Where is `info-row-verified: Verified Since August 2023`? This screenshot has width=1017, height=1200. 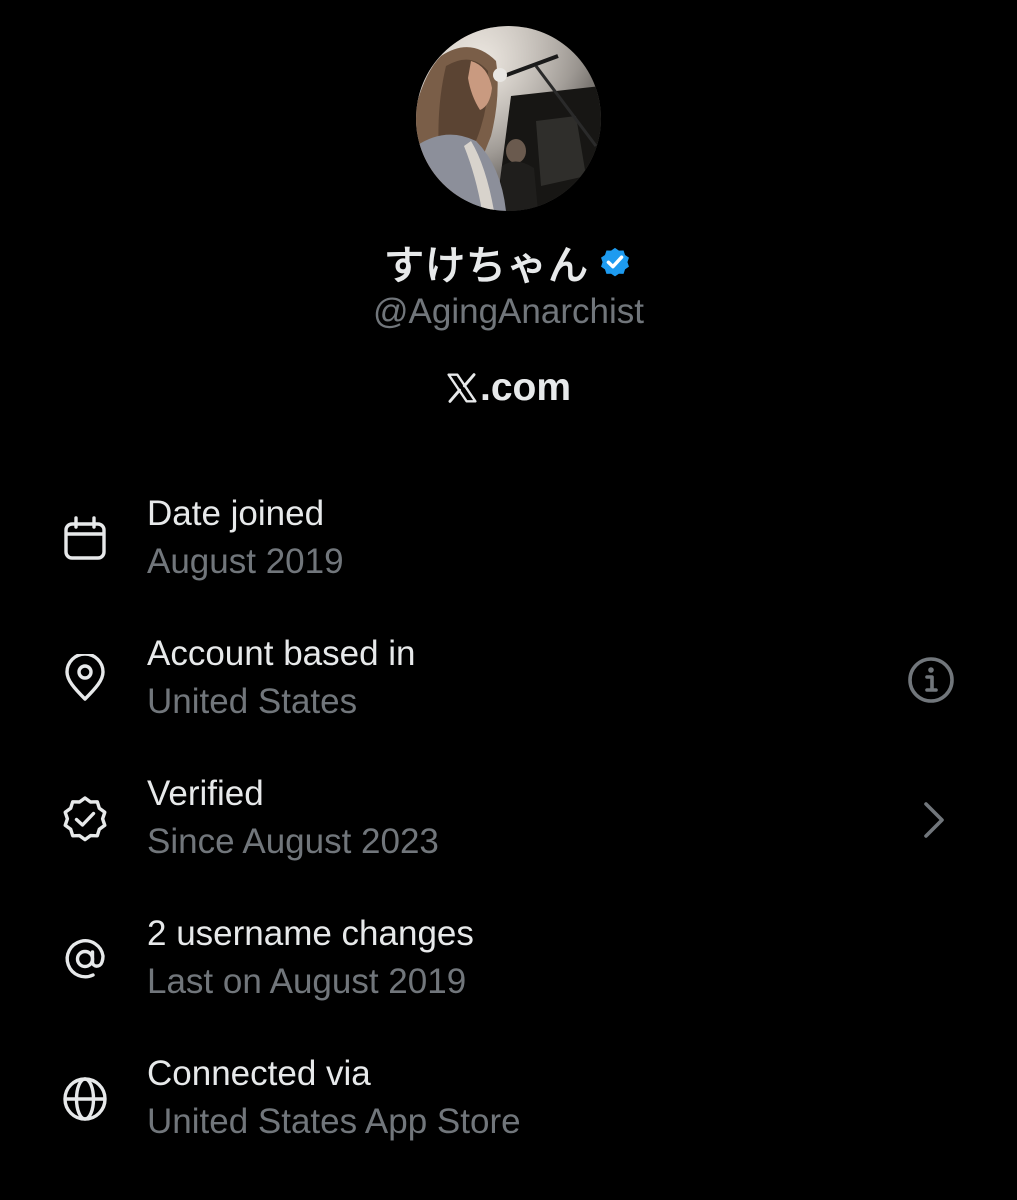 info-row-verified: Verified Since August 2023 is located at coordinates (508, 834).